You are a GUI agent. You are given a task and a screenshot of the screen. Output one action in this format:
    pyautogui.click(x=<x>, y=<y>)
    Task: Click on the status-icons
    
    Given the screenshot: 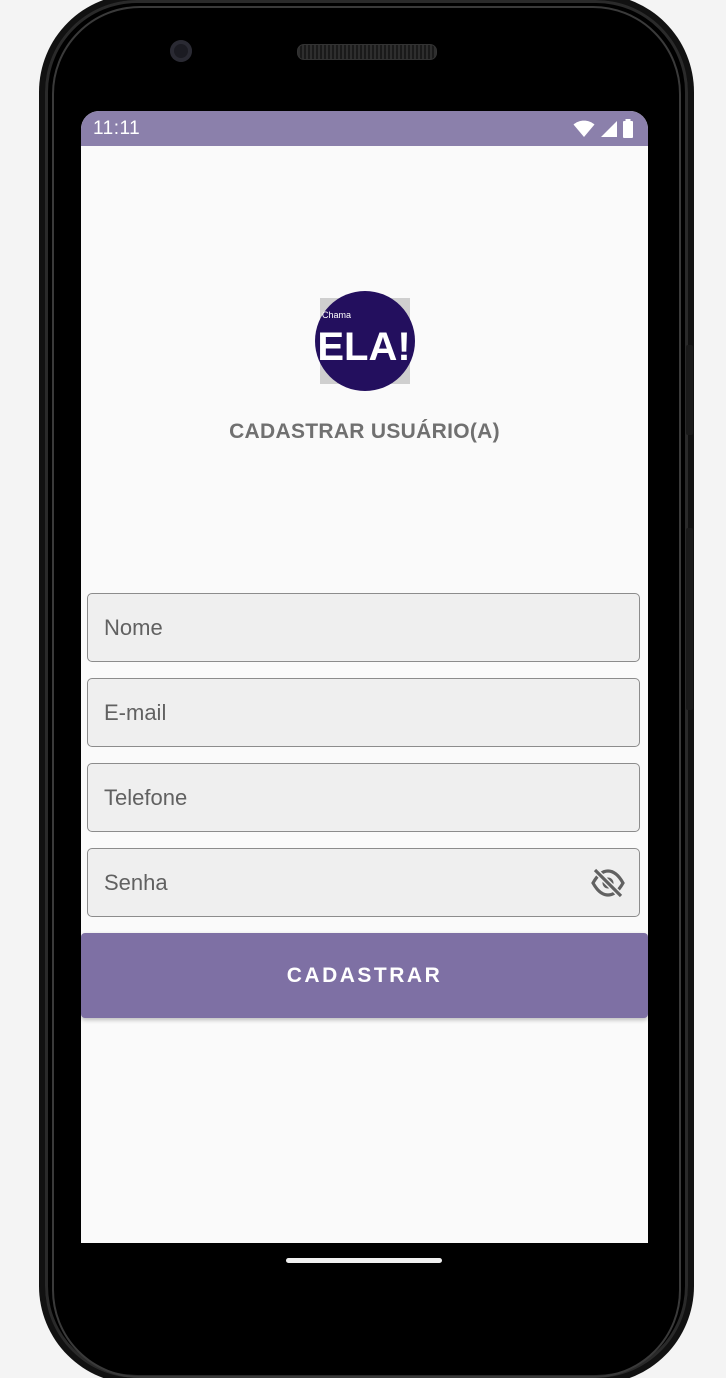 What is the action you would take?
    pyautogui.click(x=603, y=128)
    